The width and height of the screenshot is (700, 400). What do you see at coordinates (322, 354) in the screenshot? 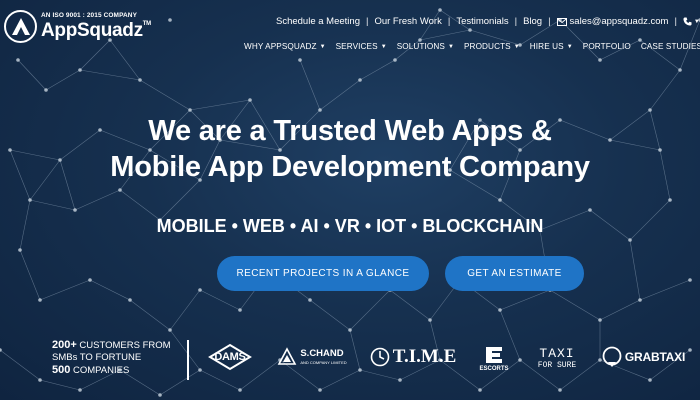
I see `client-name: S.CHAND` at bounding box center [322, 354].